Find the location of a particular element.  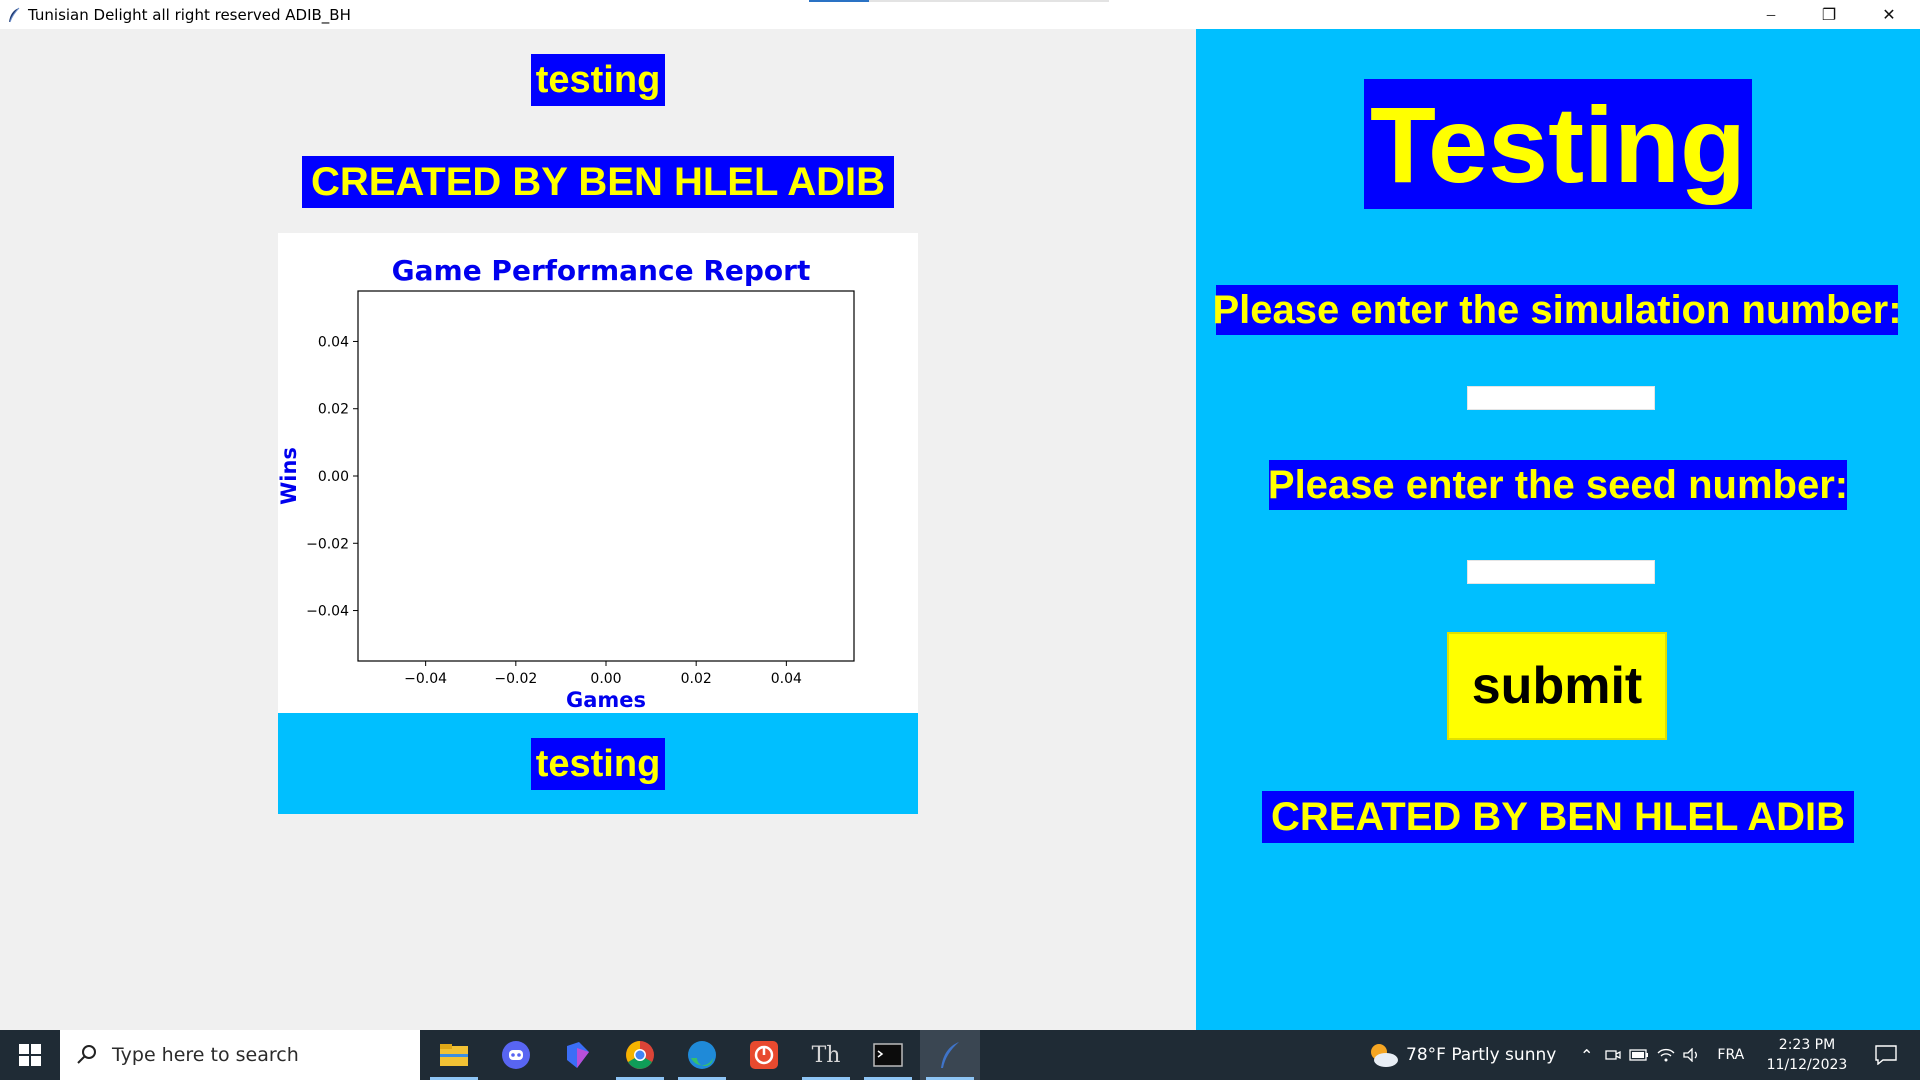

minimize-icon: ─ is located at coordinates (1771, 14).